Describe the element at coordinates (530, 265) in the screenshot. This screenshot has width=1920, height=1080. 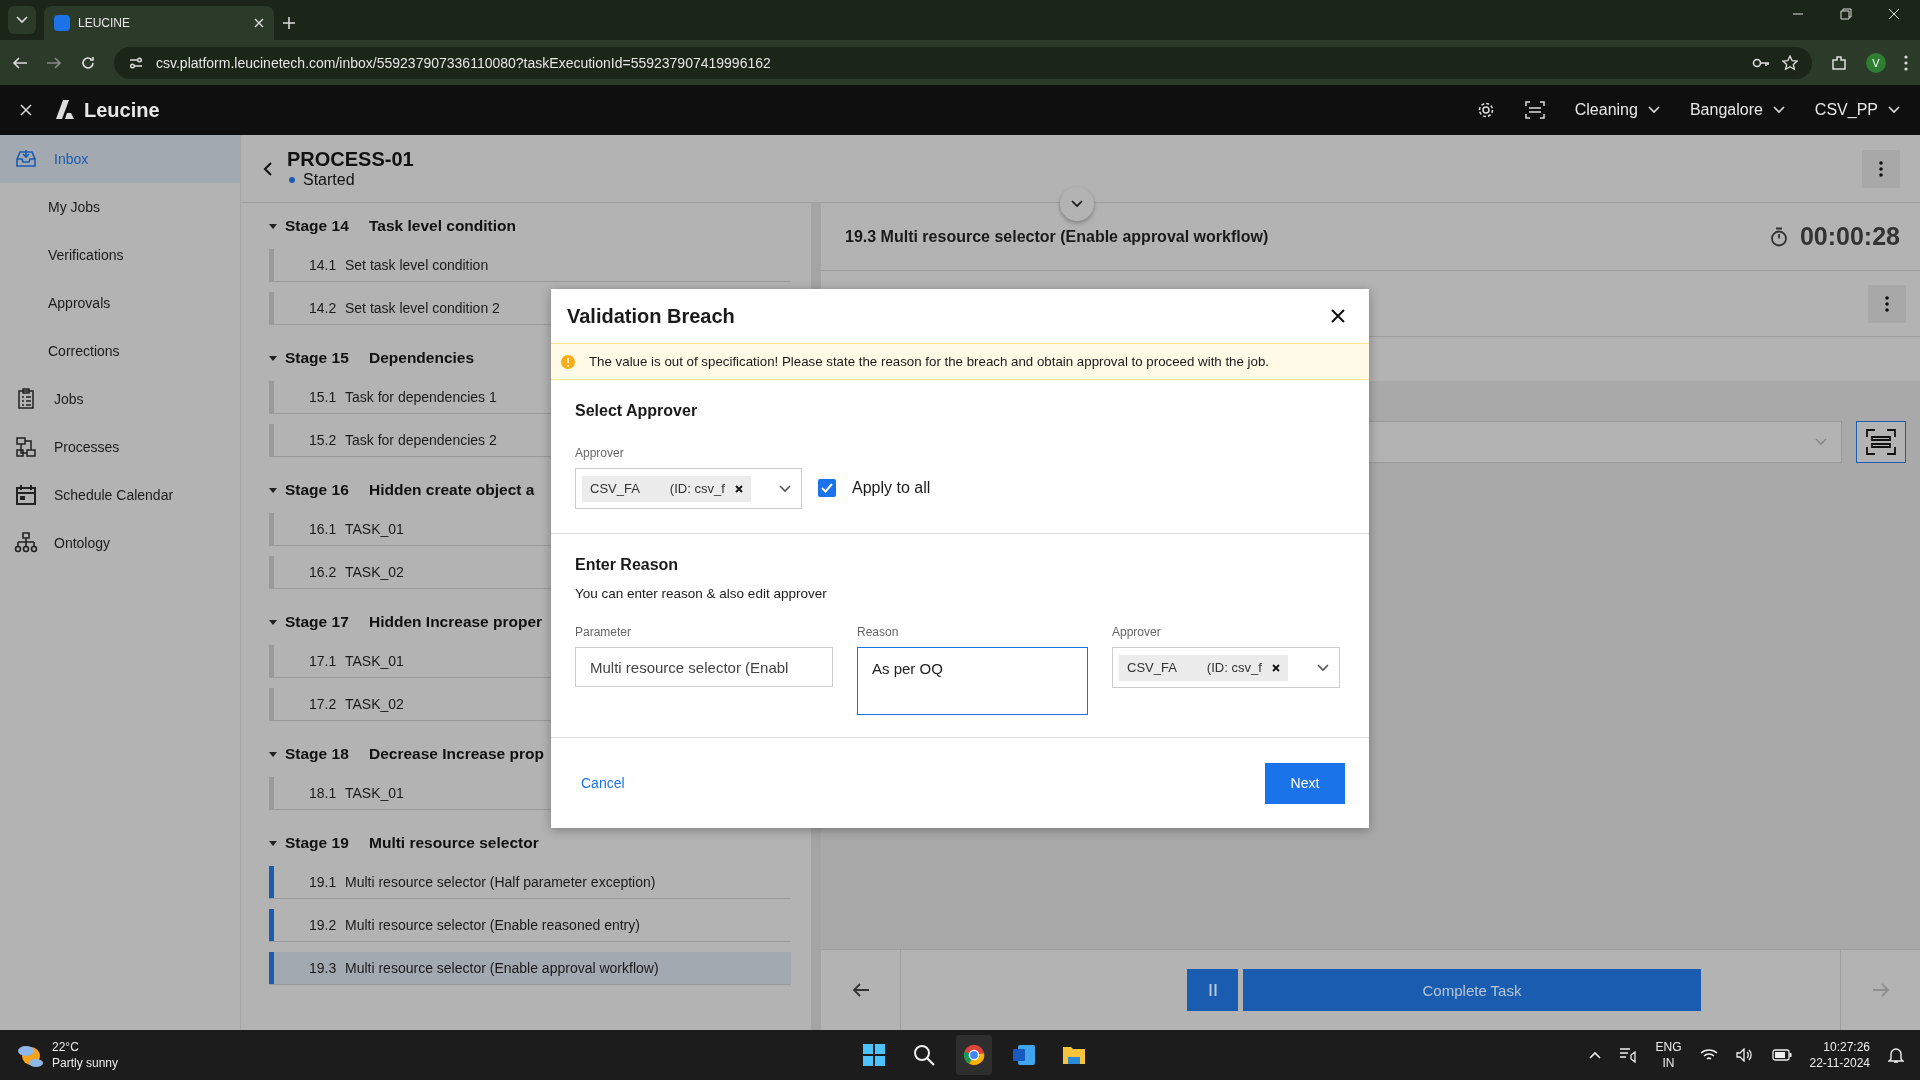
I see `task-item: 14.1 Set task level condition` at that location.